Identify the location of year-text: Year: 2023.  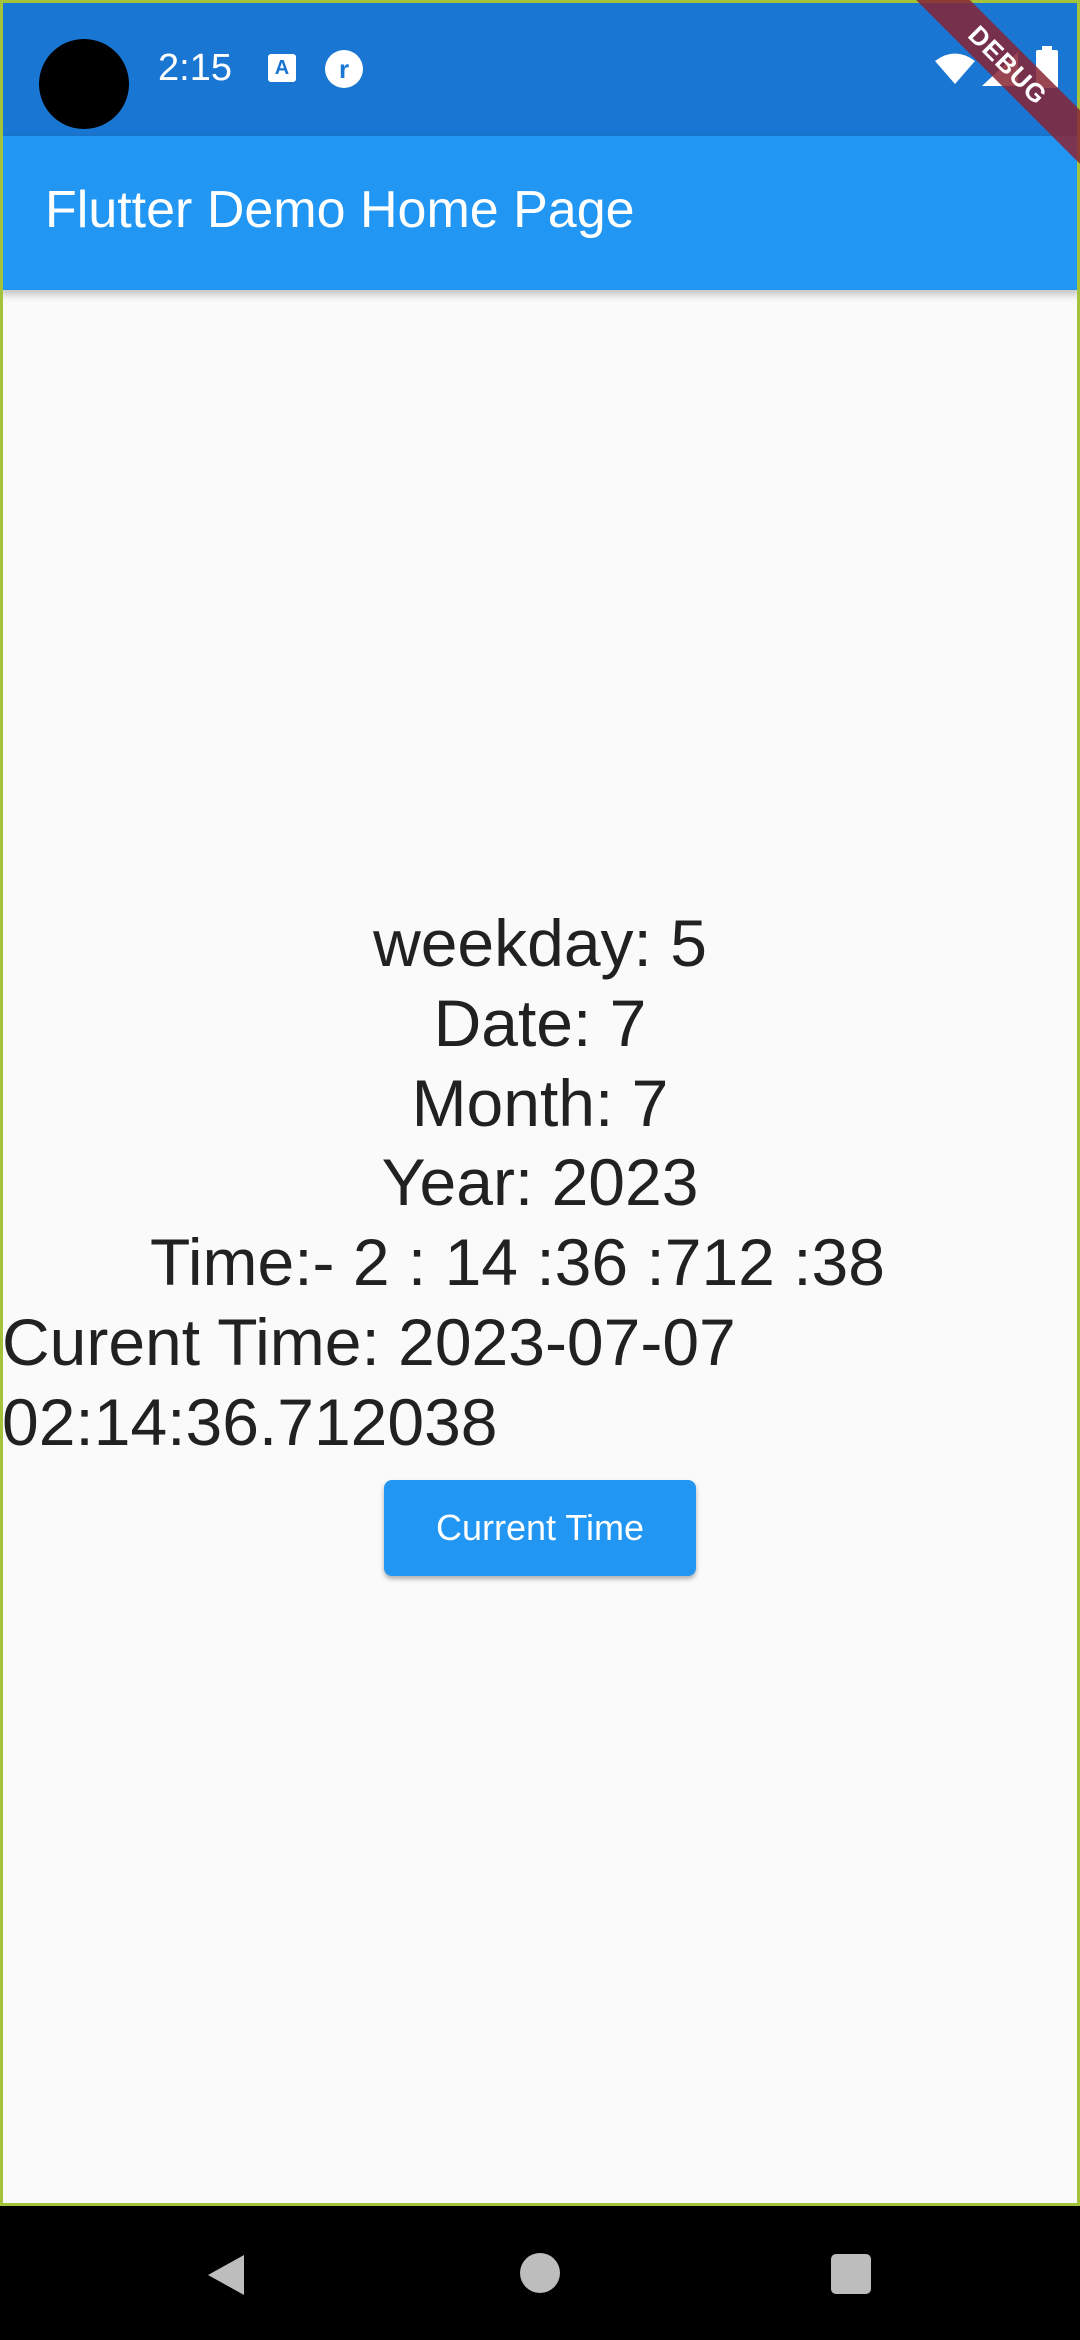
(540, 1182).